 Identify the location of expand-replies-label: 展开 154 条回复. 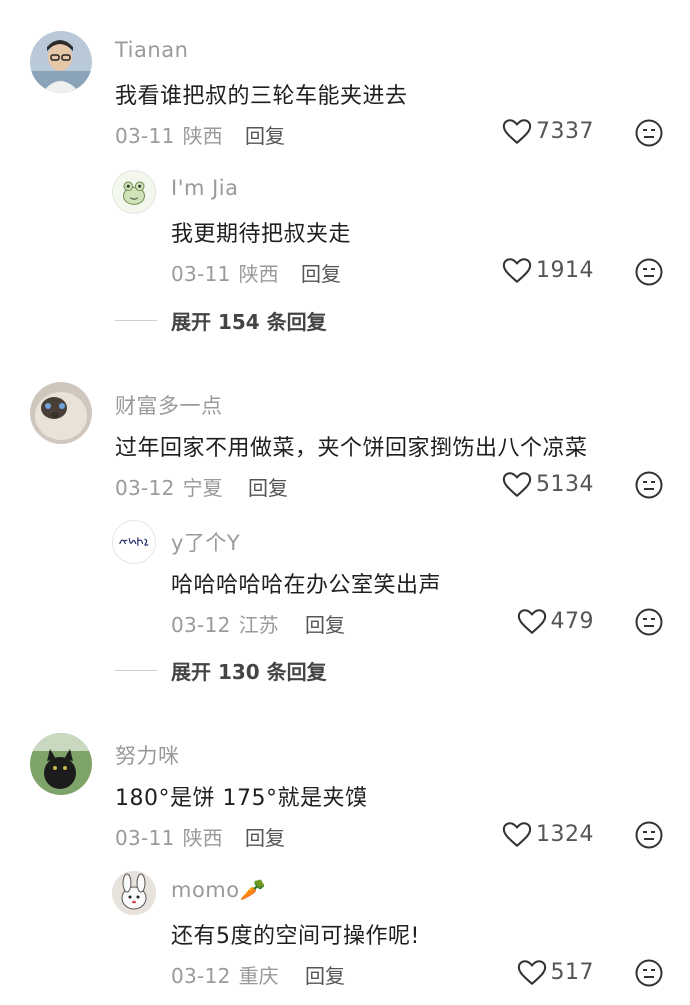
(249, 322).